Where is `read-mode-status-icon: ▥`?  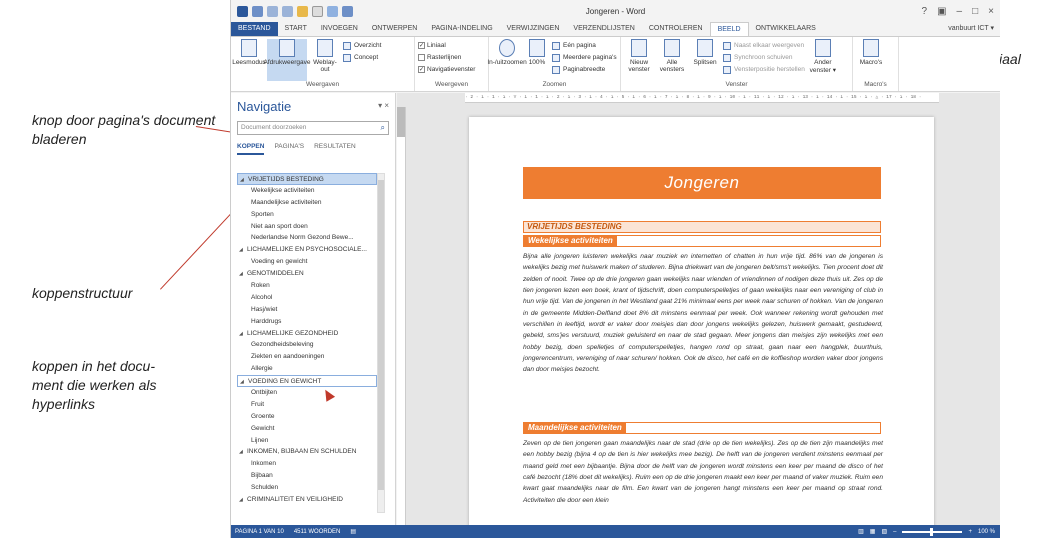 read-mode-status-icon: ▥ is located at coordinates (861, 531).